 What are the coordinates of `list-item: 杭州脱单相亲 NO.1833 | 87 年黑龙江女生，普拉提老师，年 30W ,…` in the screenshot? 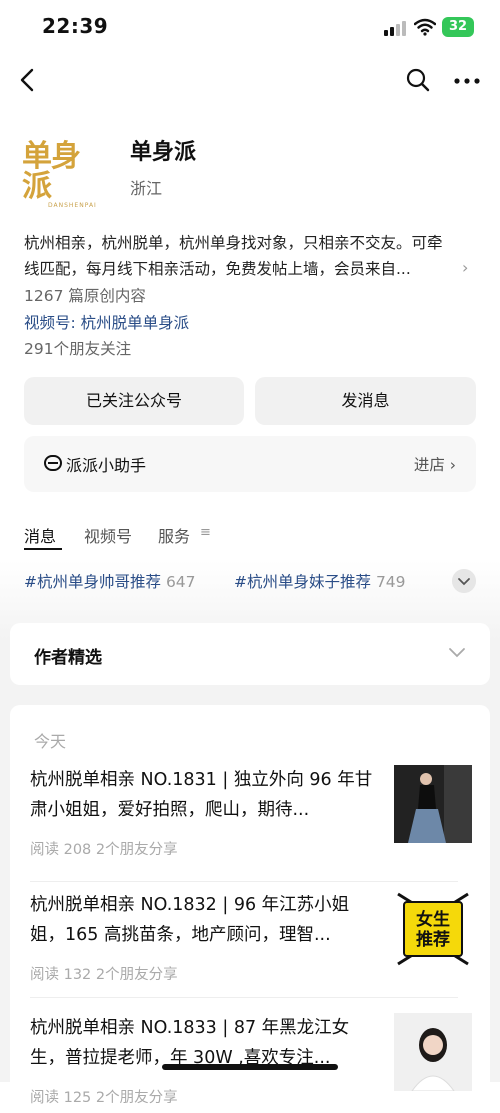 It's located at (255, 1063).